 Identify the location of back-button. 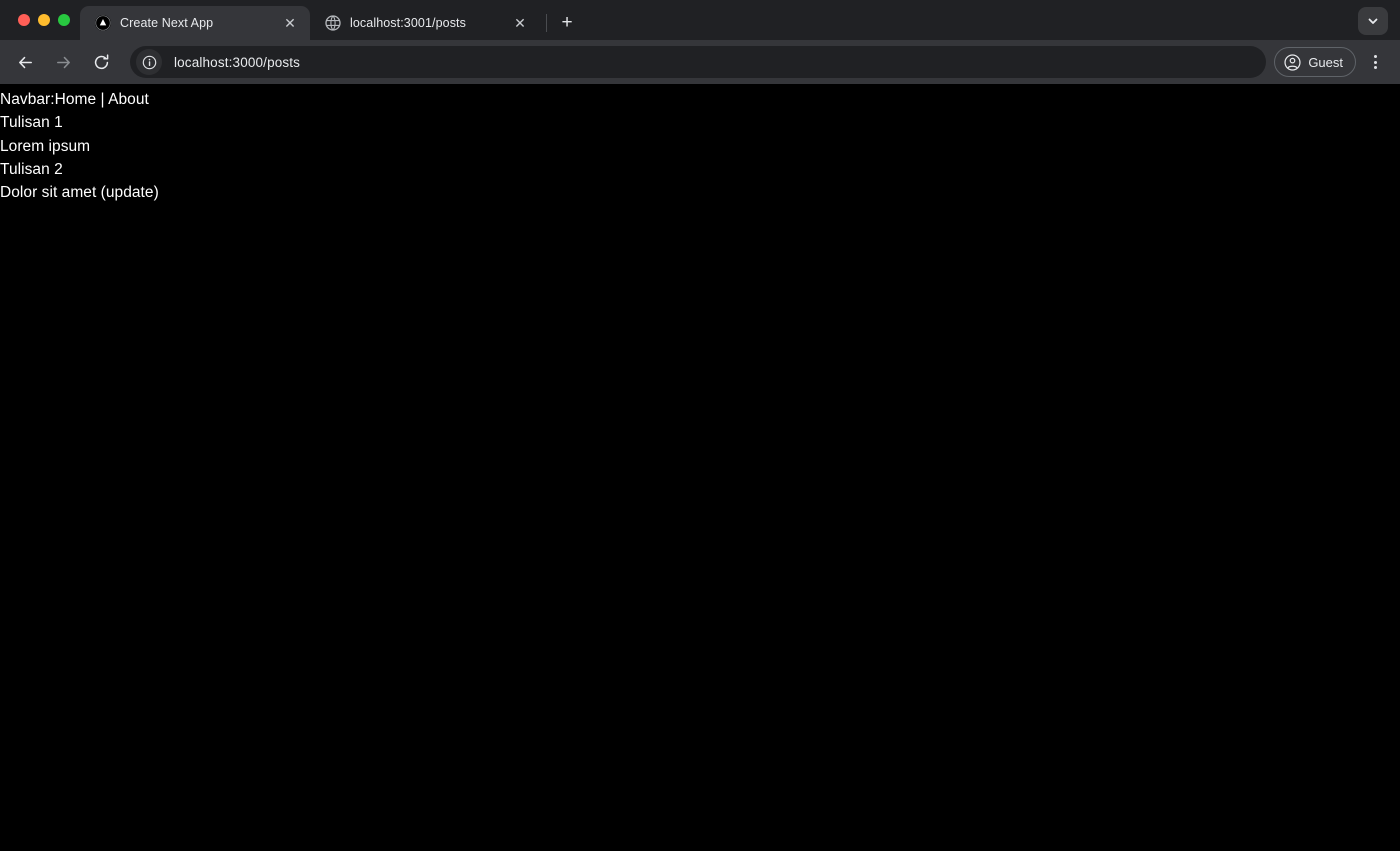
(25, 62).